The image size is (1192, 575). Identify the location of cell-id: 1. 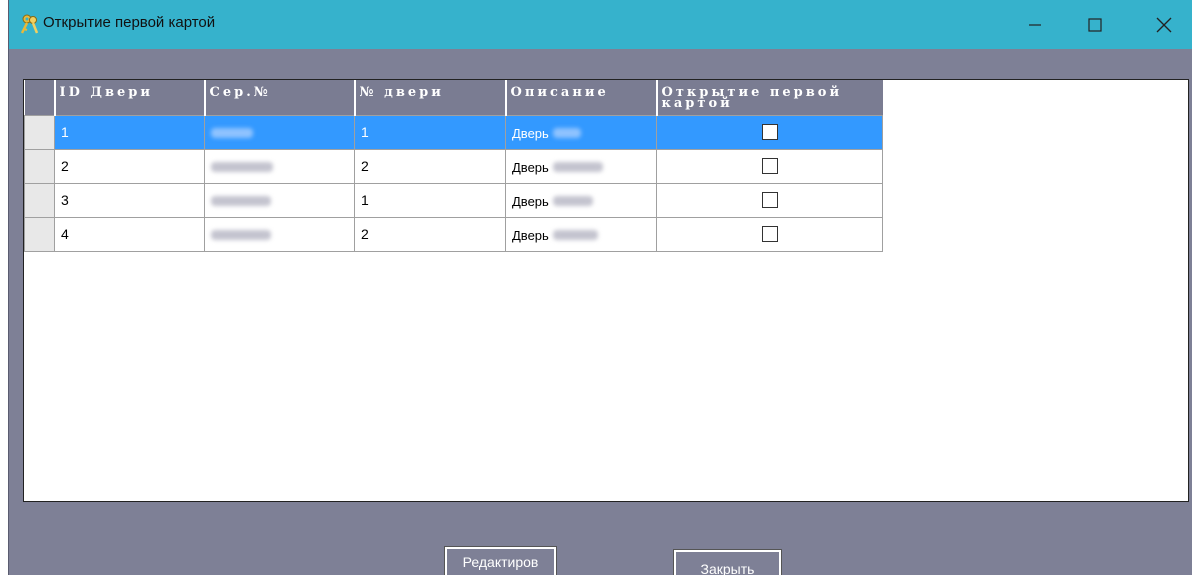
(129, 132).